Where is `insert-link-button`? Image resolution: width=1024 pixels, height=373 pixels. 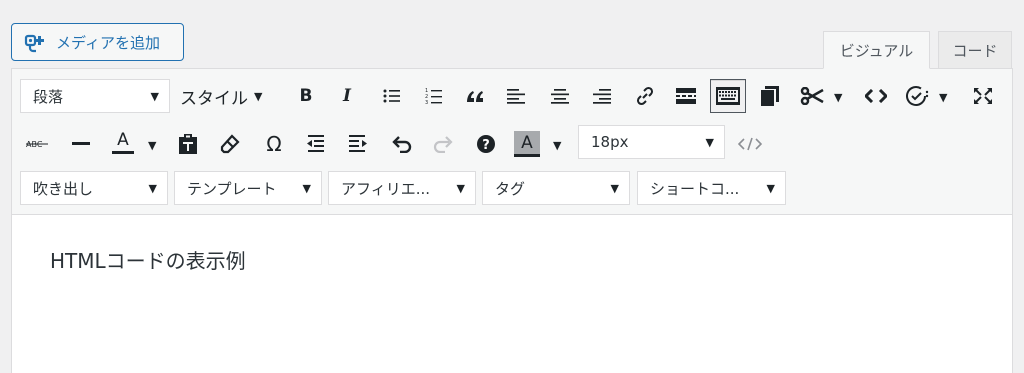
insert-link-button is located at coordinates (645, 96).